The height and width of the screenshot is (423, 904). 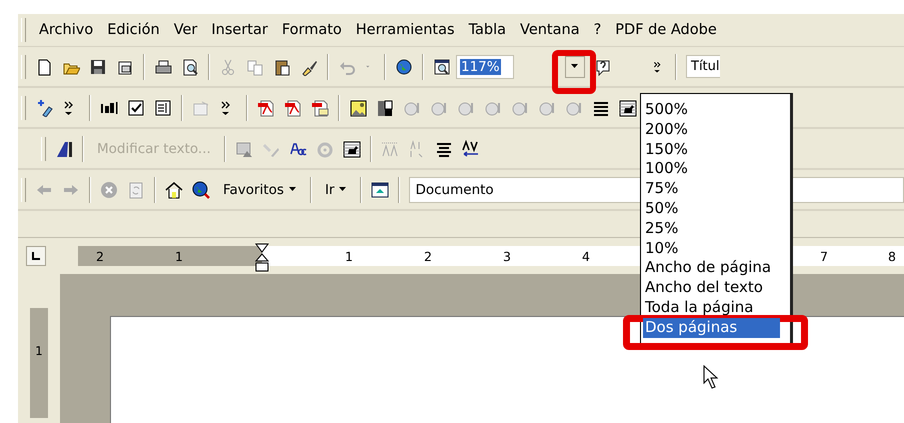 What do you see at coordinates (824, 256) in the screenshot?
I see `ruler-number: 7` at bounding box center [824, 256].